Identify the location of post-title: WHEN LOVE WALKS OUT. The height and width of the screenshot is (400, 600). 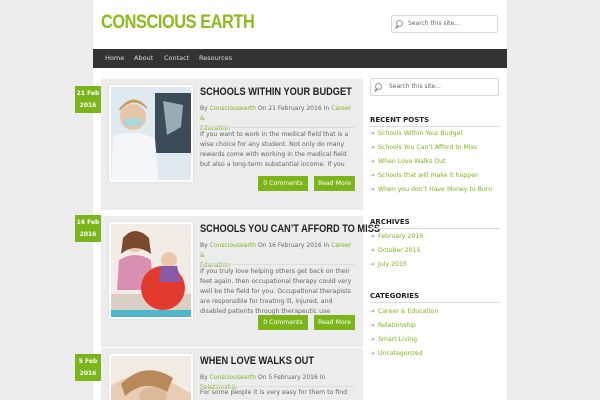
(257, 361).